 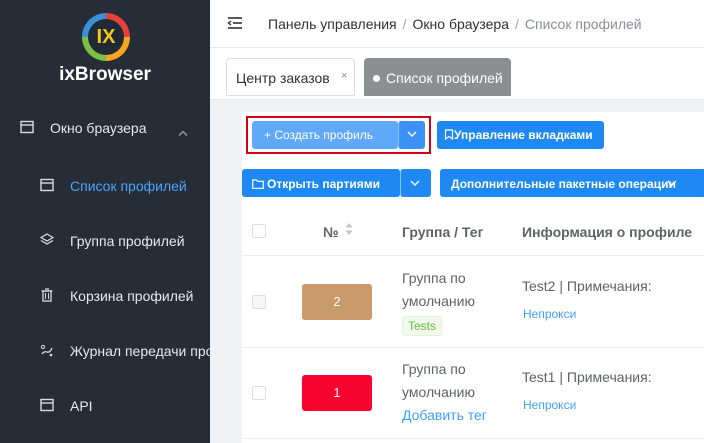 I want to click on sidebar-item-profile-group: Группа профилей, so click(x=105, y=241).